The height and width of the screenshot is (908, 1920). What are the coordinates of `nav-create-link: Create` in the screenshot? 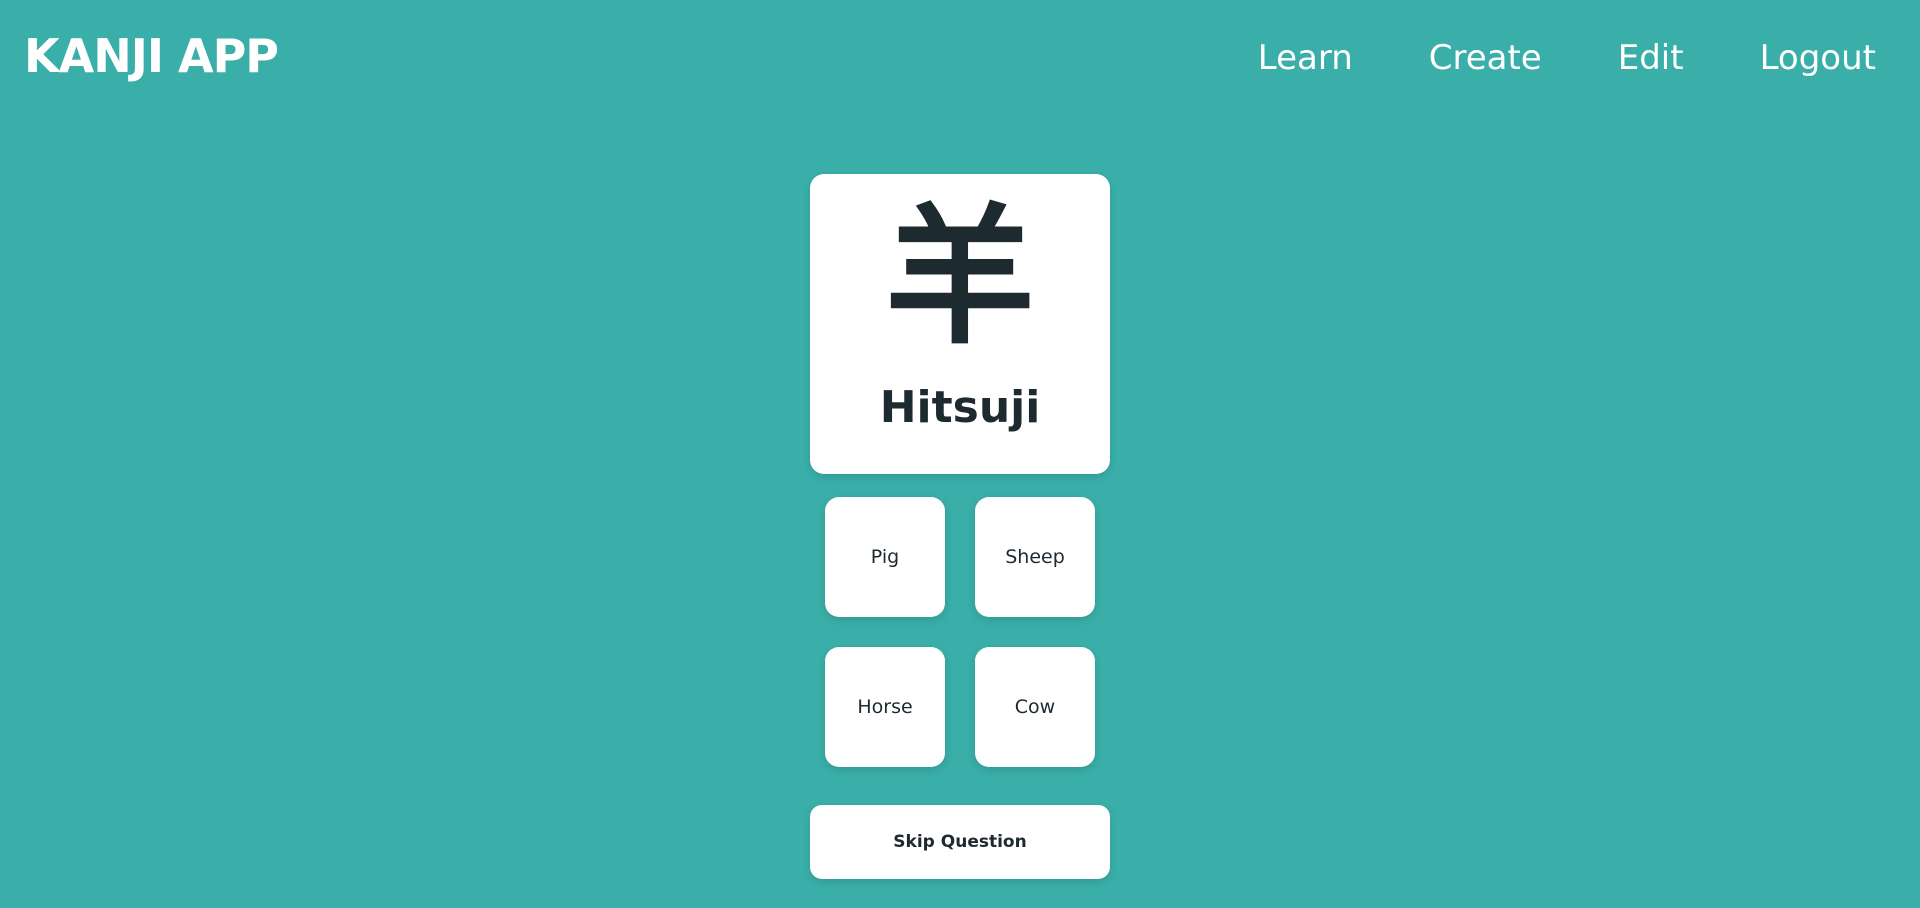 It's located at (1485, 58).